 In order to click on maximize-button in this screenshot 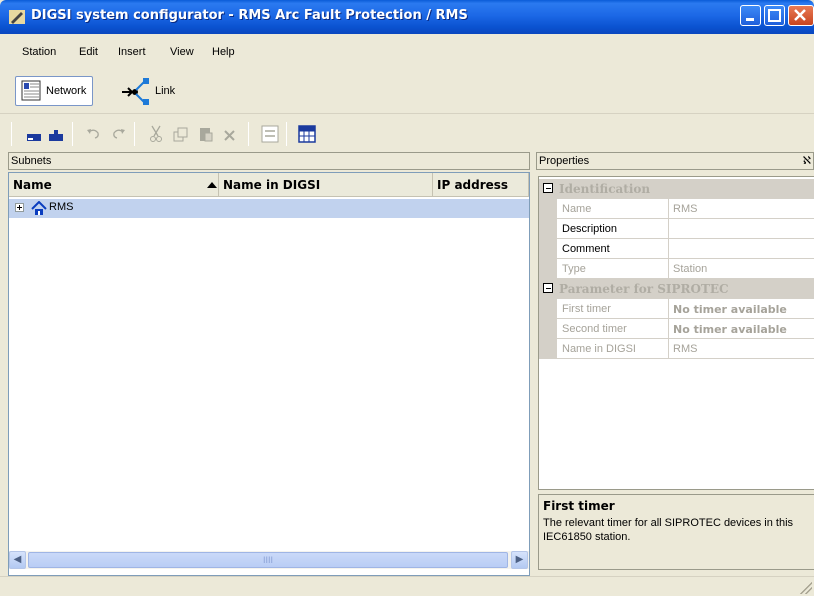, I will do `click(774, 15)`.